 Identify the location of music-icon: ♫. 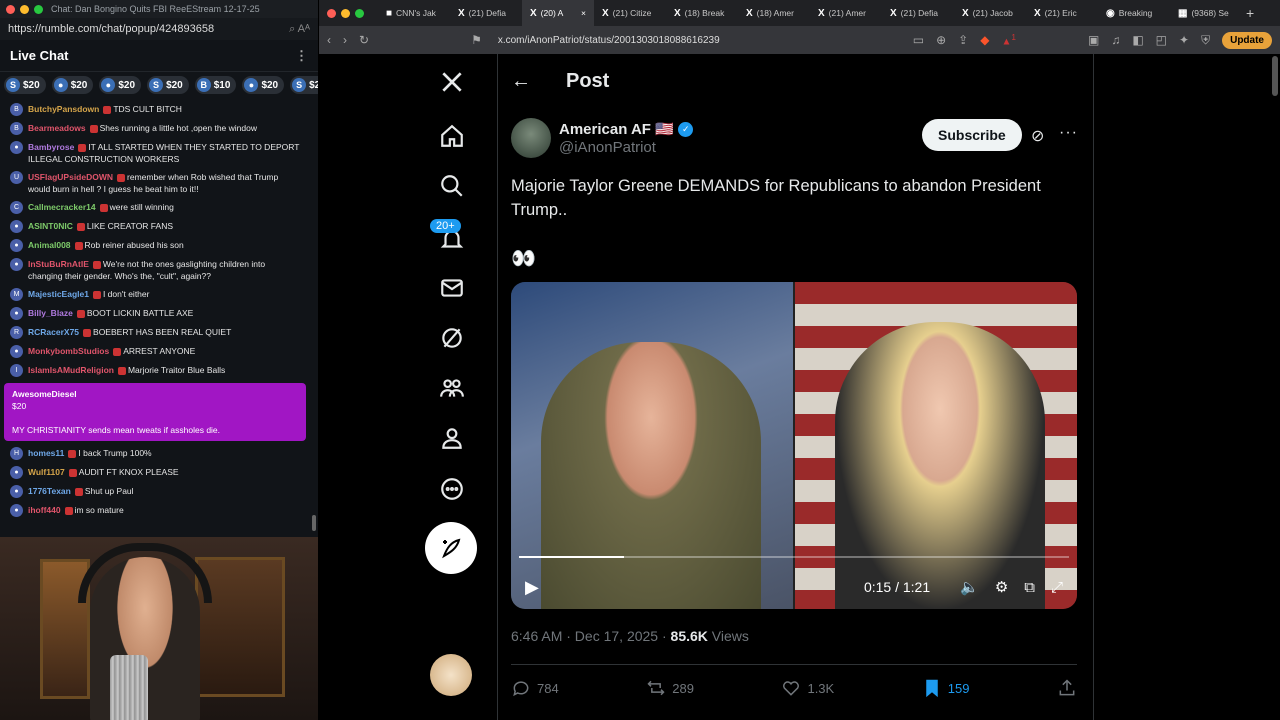
(1115, 40).